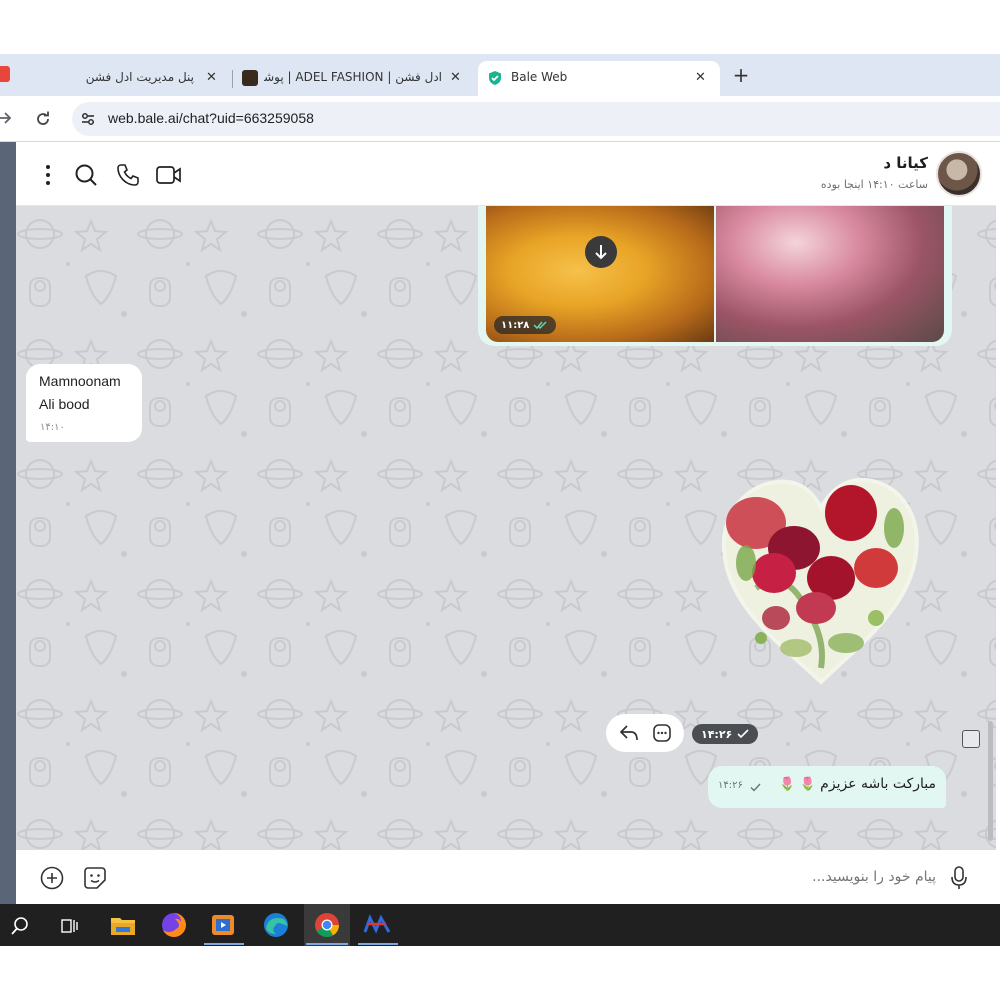 This screenshot has width=1000, height=1000. I want to click on reply-icon, so click(629, 733).